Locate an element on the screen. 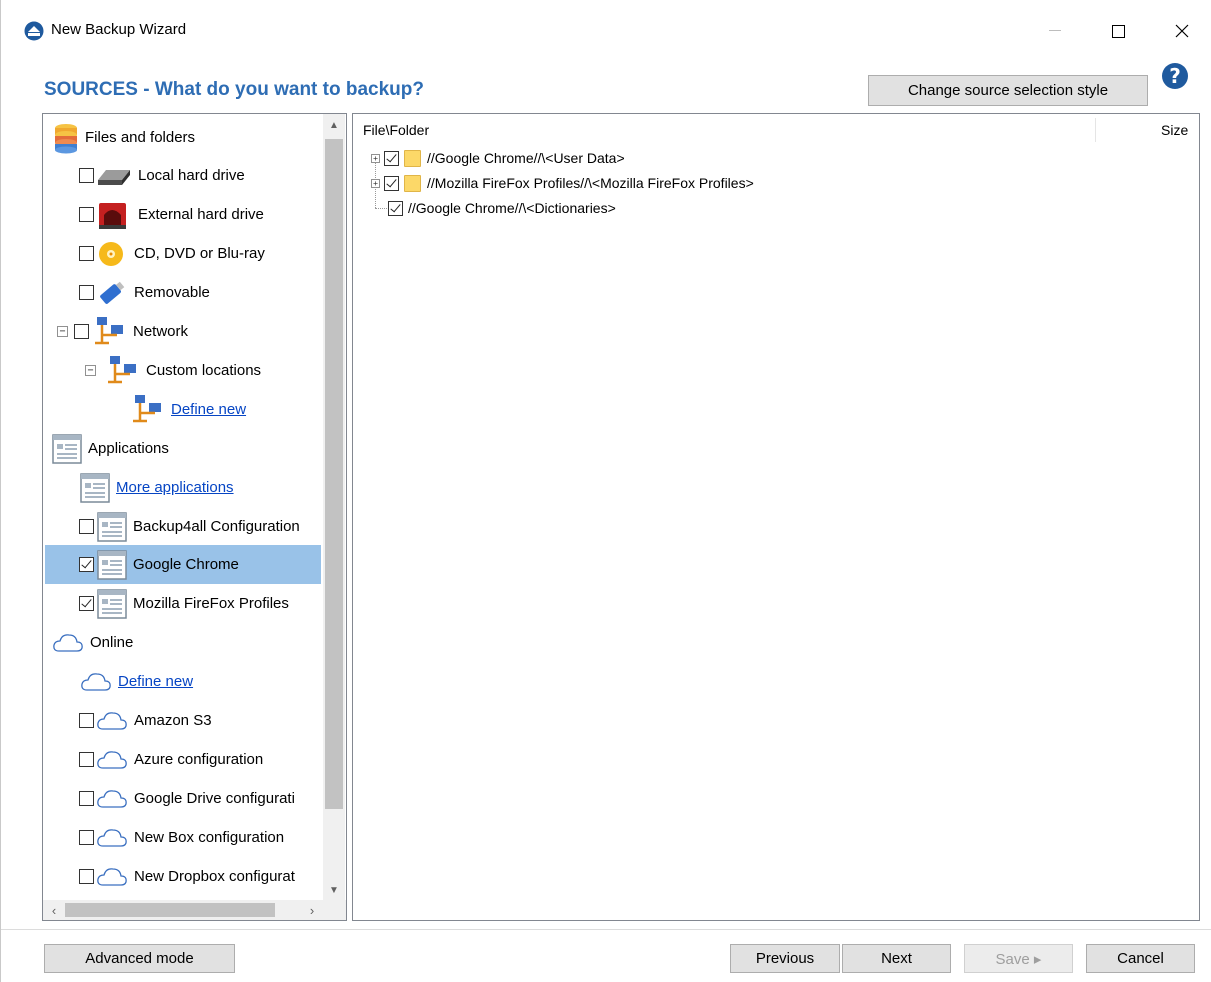  tree-item-external-hard-drive: External hard drive is located at coordinates (171, 214).